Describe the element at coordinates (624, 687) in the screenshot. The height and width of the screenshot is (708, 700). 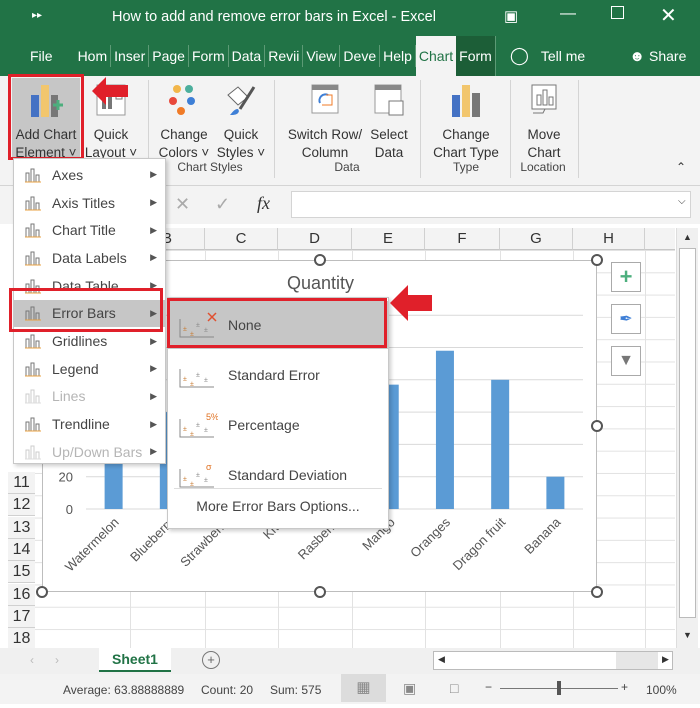
I see `zoom-in-button: +` at that location.